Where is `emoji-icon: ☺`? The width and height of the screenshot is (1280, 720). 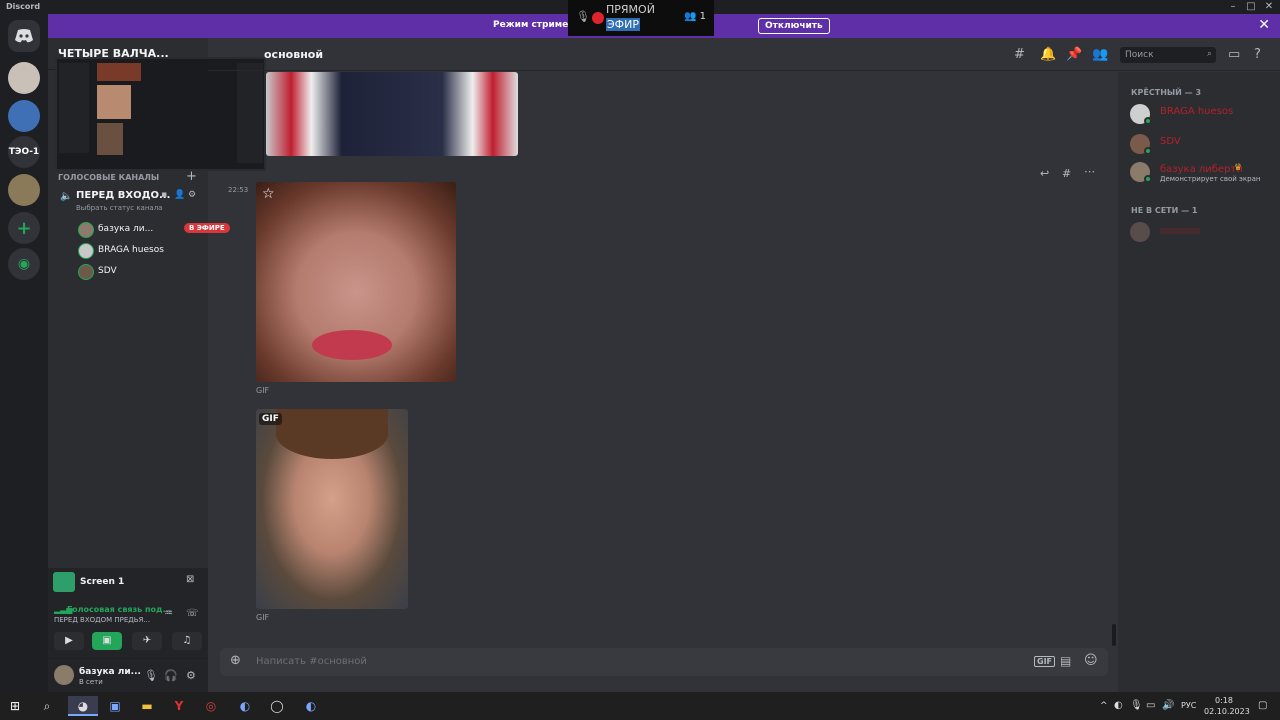 emoji-icon: ☺ is located at coordinates (1091, 660).